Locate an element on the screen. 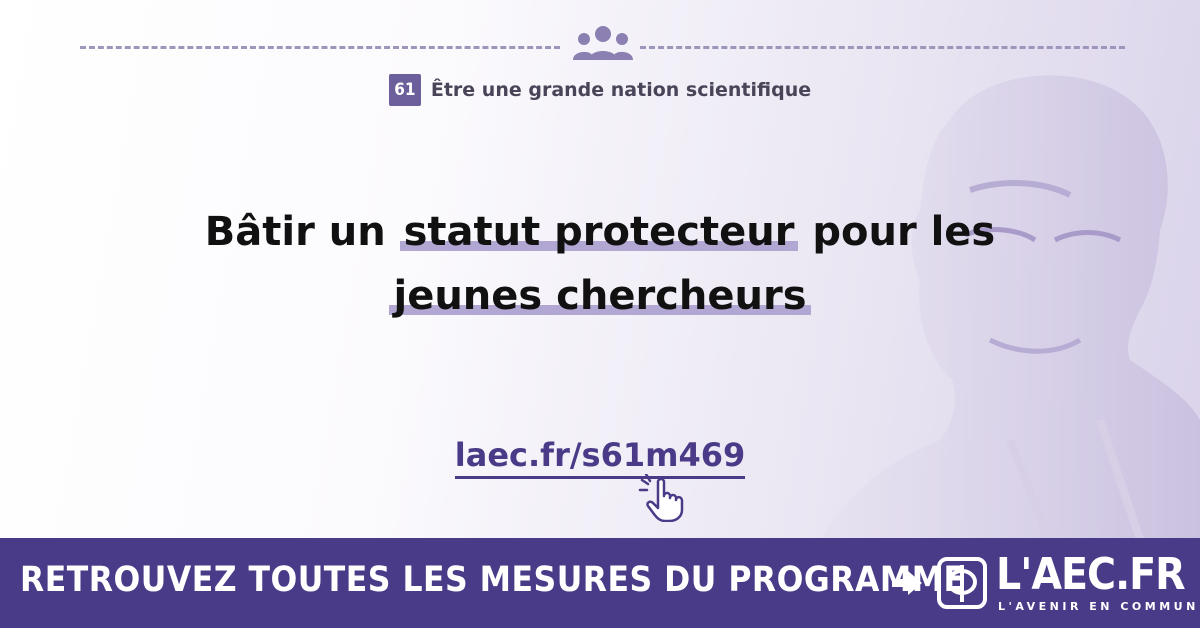 This screenshot has width=1200, height=628. category-number-badge: 61 is located at coordinates (404, 90).